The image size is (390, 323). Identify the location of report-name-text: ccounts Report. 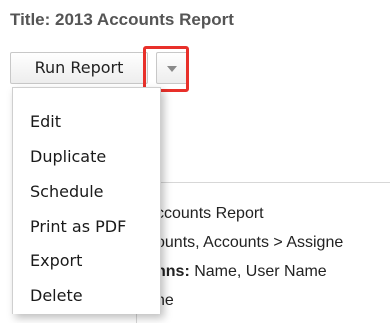
(210, 213).